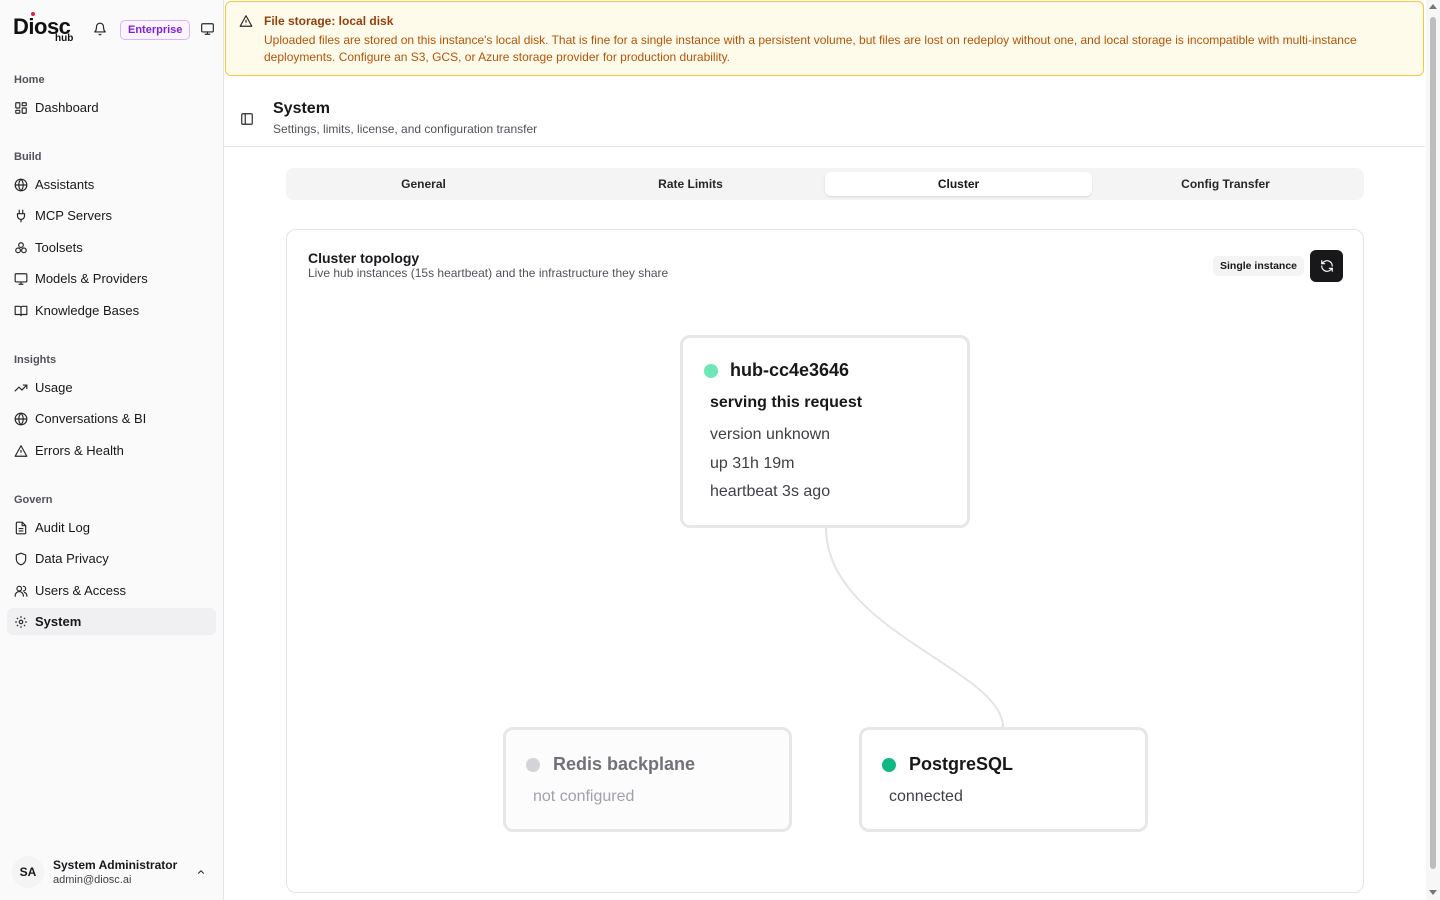 The width and height of the screenshot is (1440, 900). What do you see at coordinates (111, 184) in the screenshot?
I see `sidebar-item-assistants: Assistants` at bounding box center [111, 184].